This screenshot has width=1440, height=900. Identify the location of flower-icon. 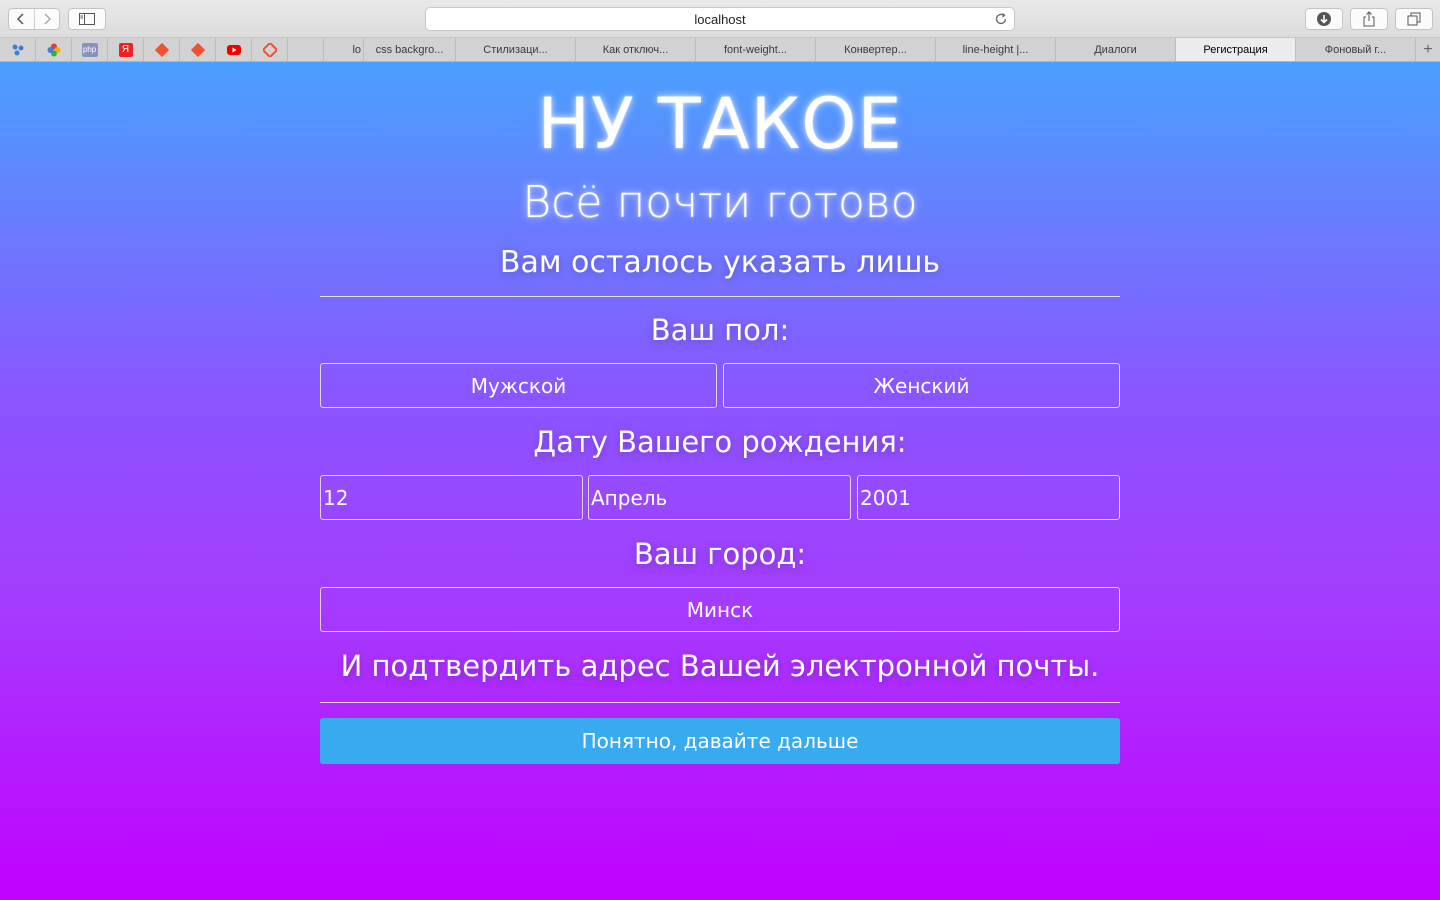
(53, 49).